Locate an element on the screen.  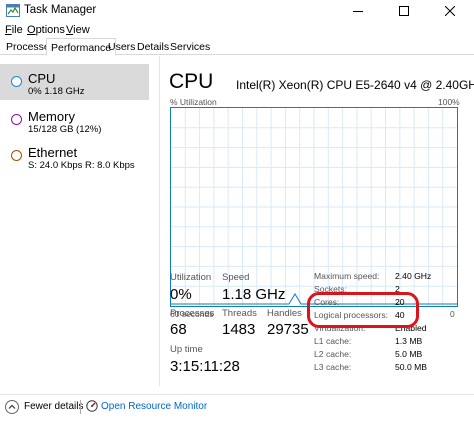
close-icon is located at coordinates (450, 11).